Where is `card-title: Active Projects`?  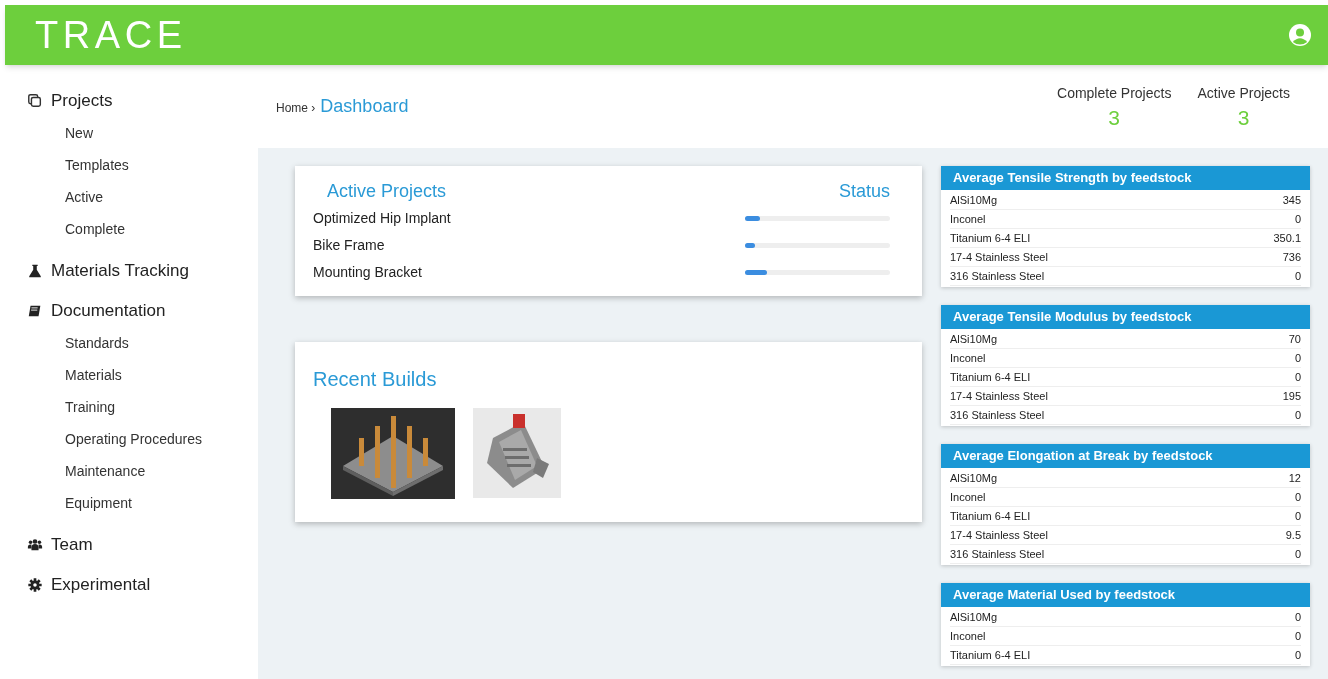
card-title: Active Projects is located at coordinates (387, 191).